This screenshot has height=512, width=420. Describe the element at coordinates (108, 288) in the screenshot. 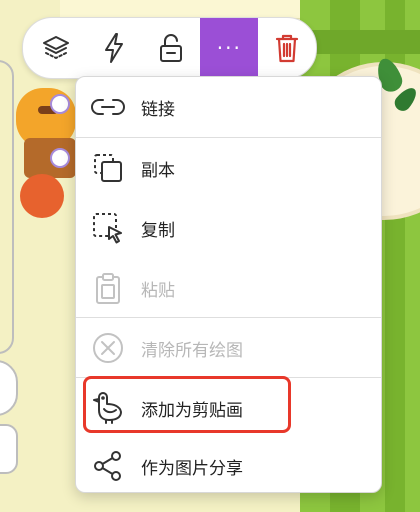

I see `paste-icon` at that location.